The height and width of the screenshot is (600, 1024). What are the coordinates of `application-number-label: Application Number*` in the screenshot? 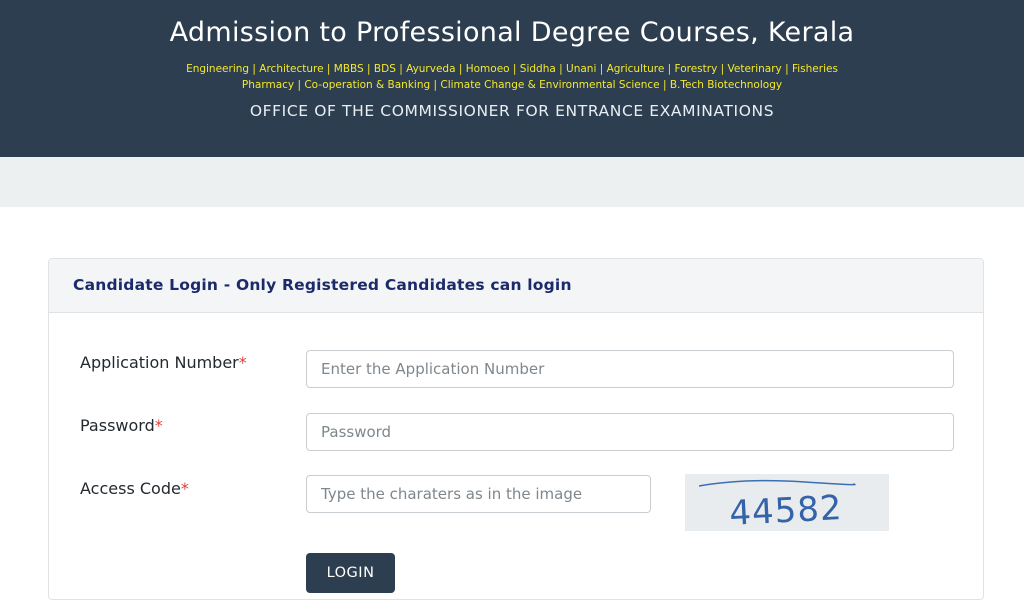 It's located at (163, 362).